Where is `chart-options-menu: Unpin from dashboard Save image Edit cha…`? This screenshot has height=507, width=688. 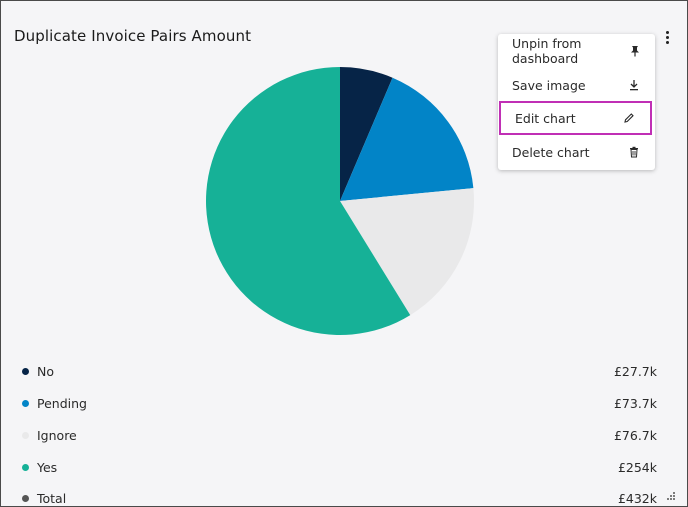
chart-options-menu: Unpin from dashboard Save image Edit cha… is located at coordinates (576, 102).